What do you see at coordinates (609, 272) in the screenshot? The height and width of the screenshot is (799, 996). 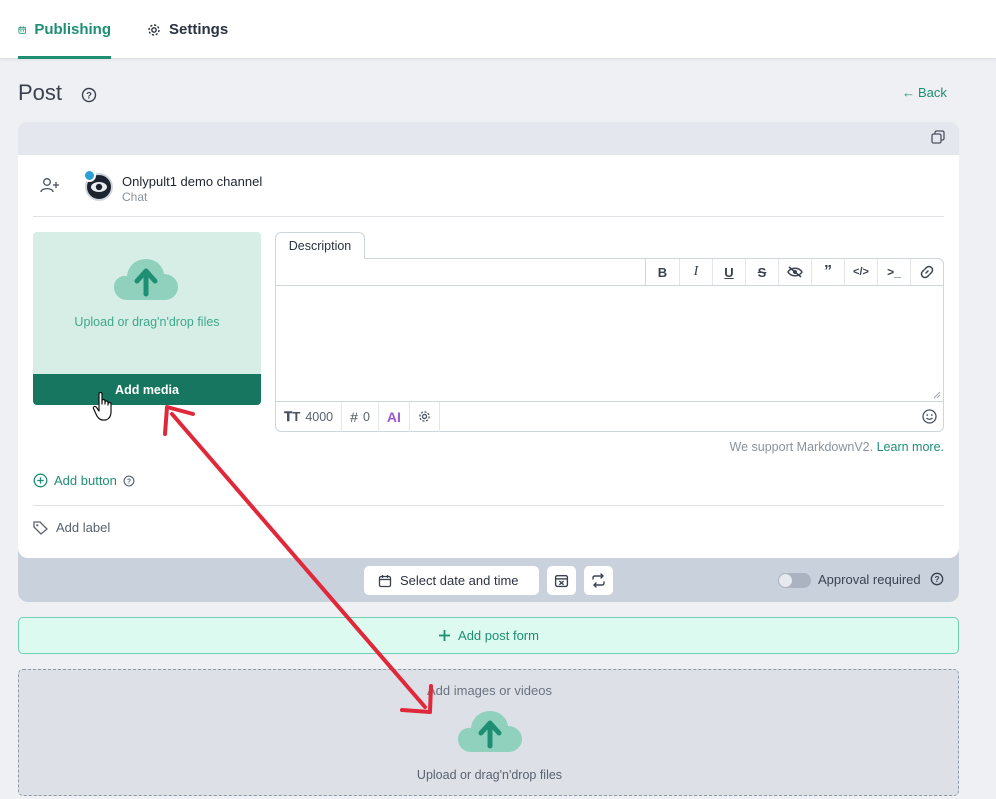 I see `format-toolbar: B I U S ” </> >_` at bounding box center [609, 272].